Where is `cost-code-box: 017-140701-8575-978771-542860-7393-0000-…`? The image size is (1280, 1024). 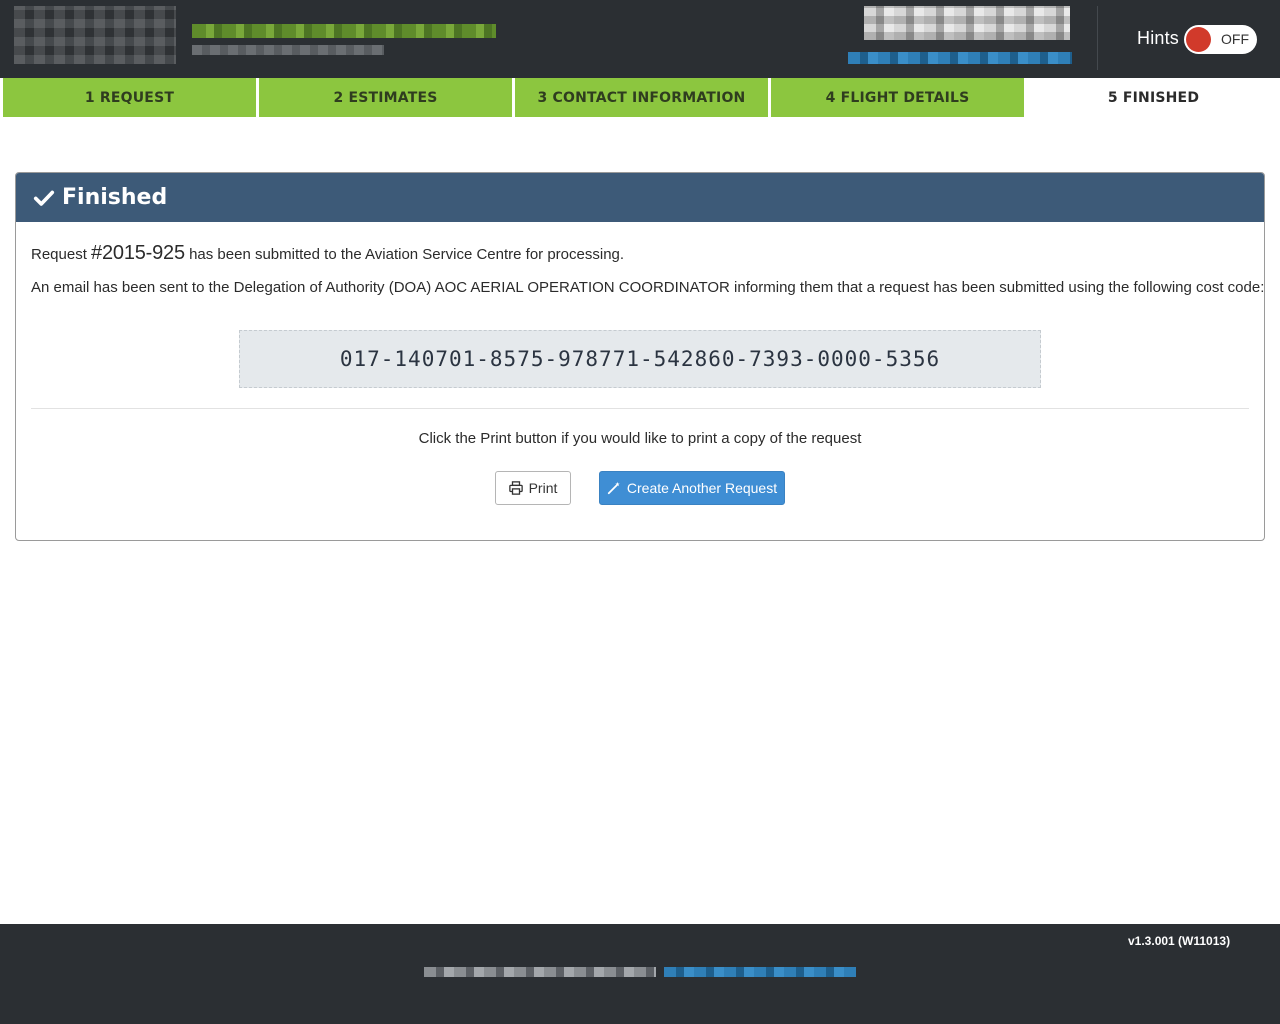
cost-code-box: 017-140701-8575-978771-542860-7393-0000-… is located at coordinates (640, 359).